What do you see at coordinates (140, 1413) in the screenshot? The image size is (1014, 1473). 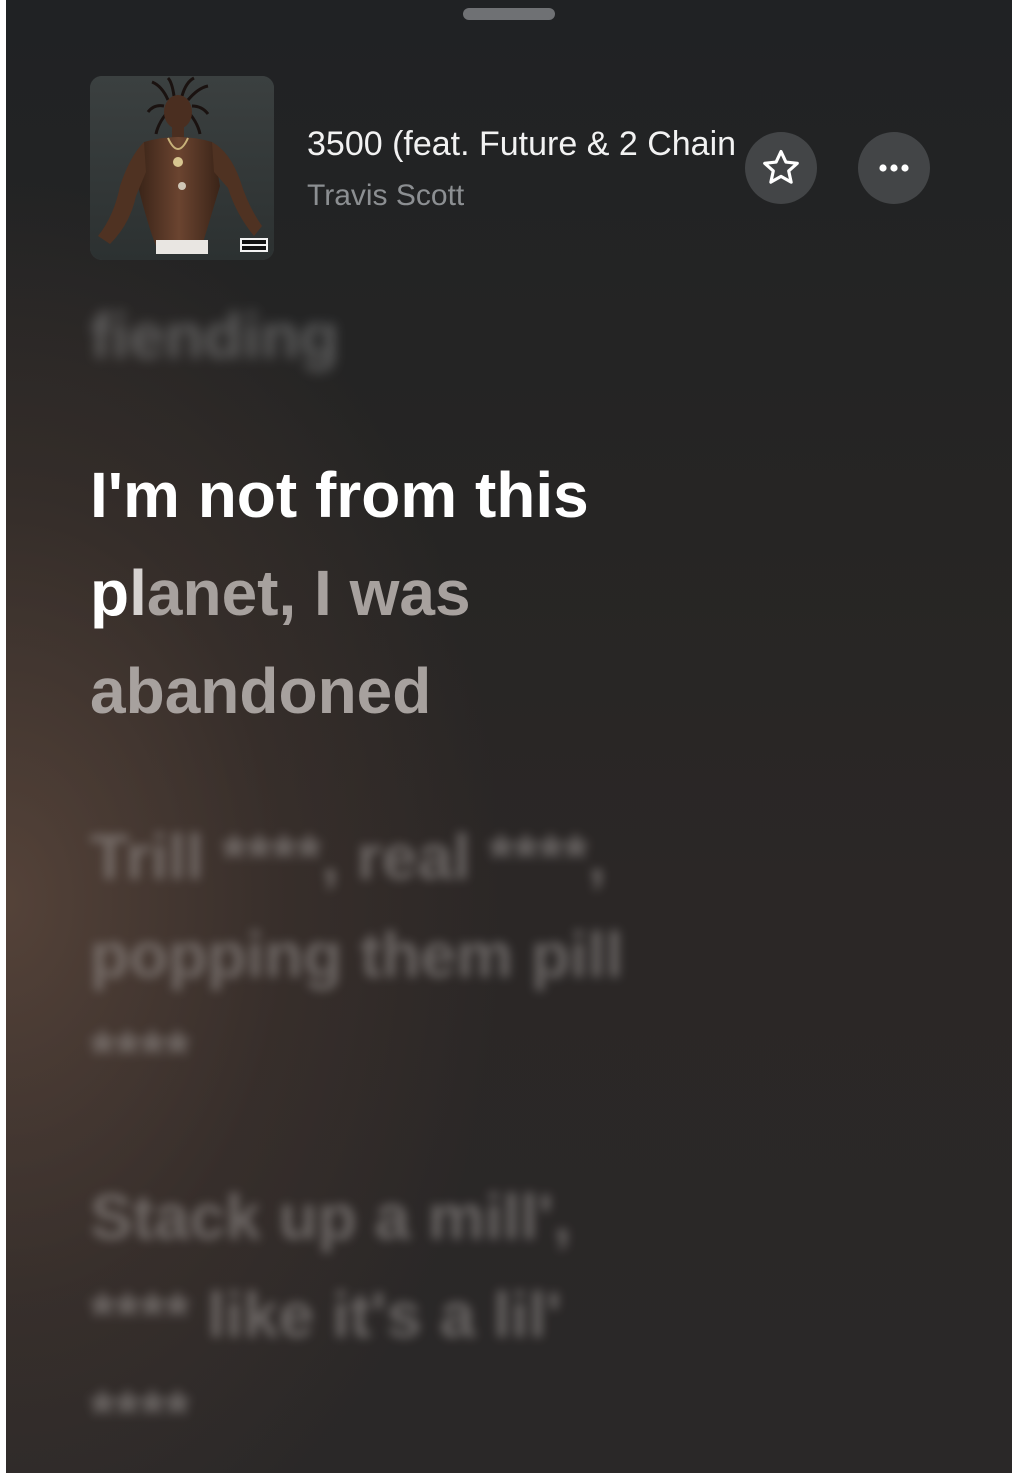 I see `lyric-line-next-2c: ****` at bounding box center [140, 1413].